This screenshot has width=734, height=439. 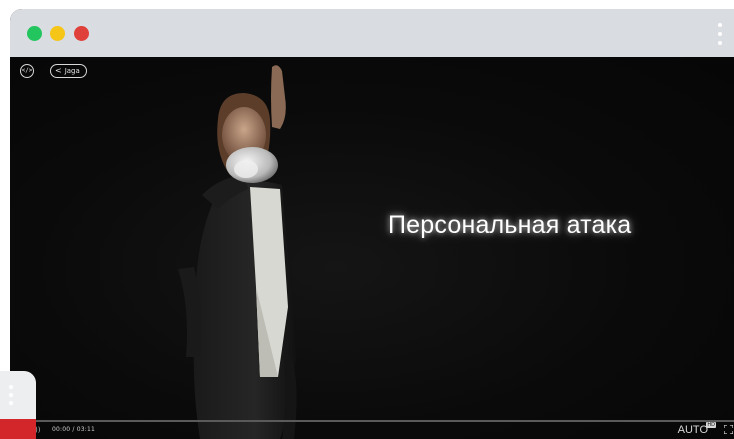 What do you see at coordinates (372, 33) in the screenshot?
I see `title-bar` at bounding box center [372, 33].